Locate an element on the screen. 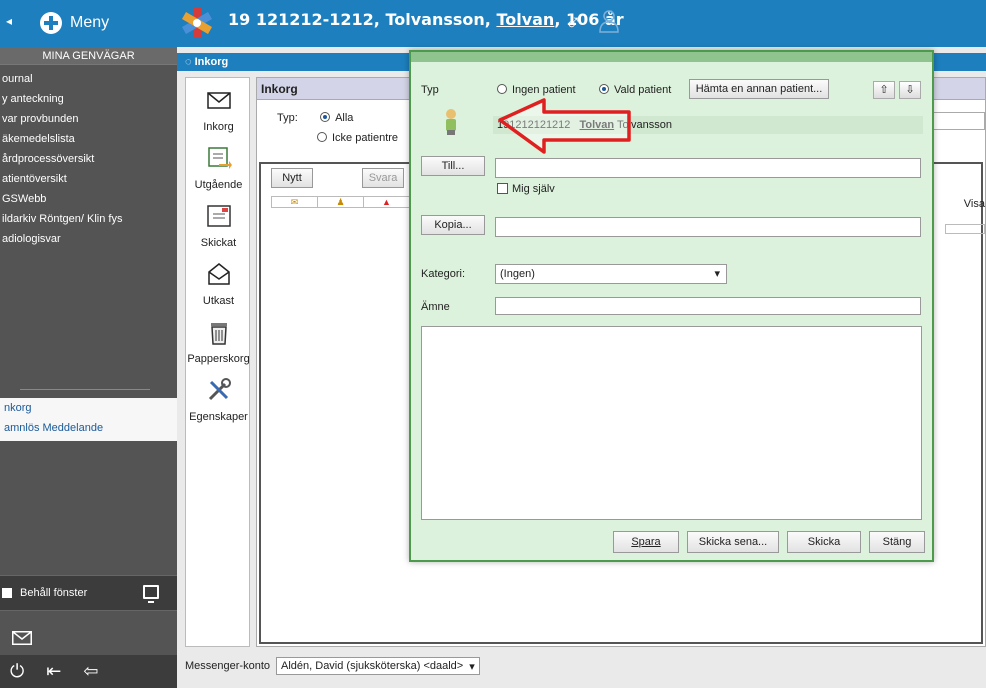 The width and height of the screenshot is (986, 688). shortcut-rgswebb: GSWebb is located at coordinates (88, 199).